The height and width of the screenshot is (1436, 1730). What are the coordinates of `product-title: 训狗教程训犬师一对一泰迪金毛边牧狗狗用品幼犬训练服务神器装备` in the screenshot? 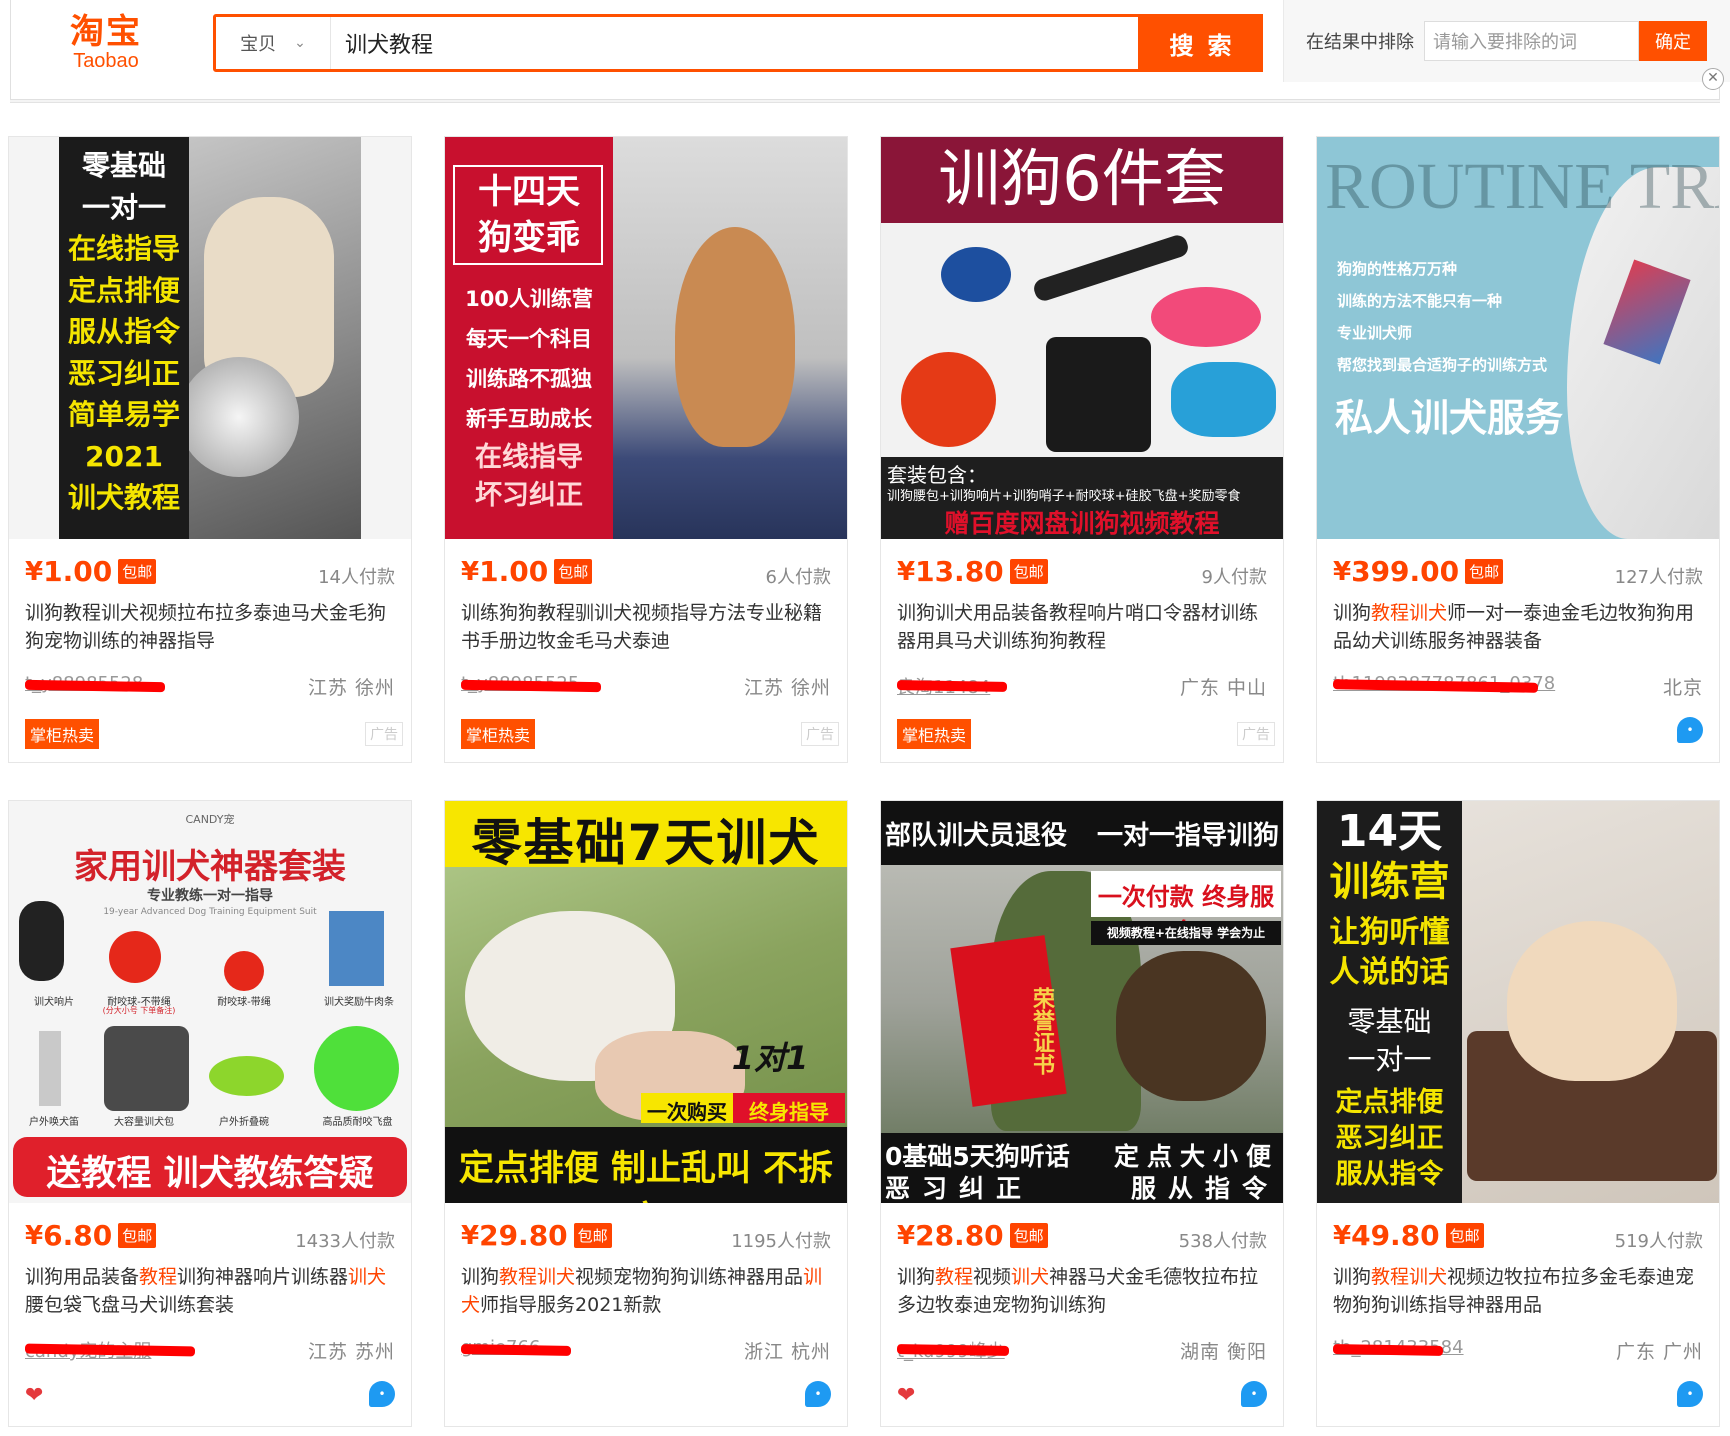 It's located at (1518, 627).